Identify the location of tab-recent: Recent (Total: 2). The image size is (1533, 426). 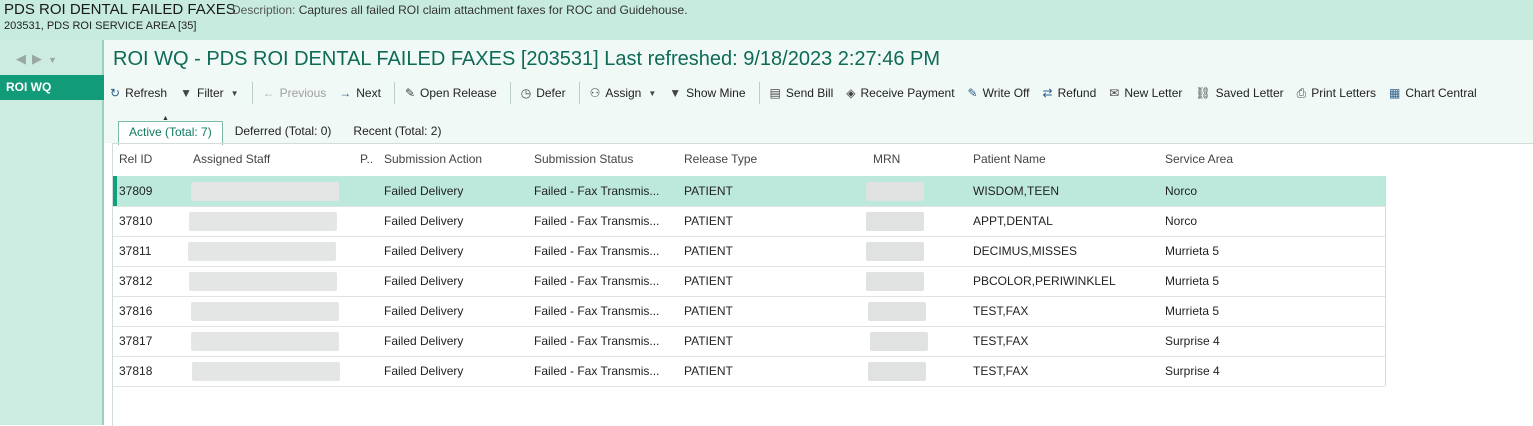
(397, 132).